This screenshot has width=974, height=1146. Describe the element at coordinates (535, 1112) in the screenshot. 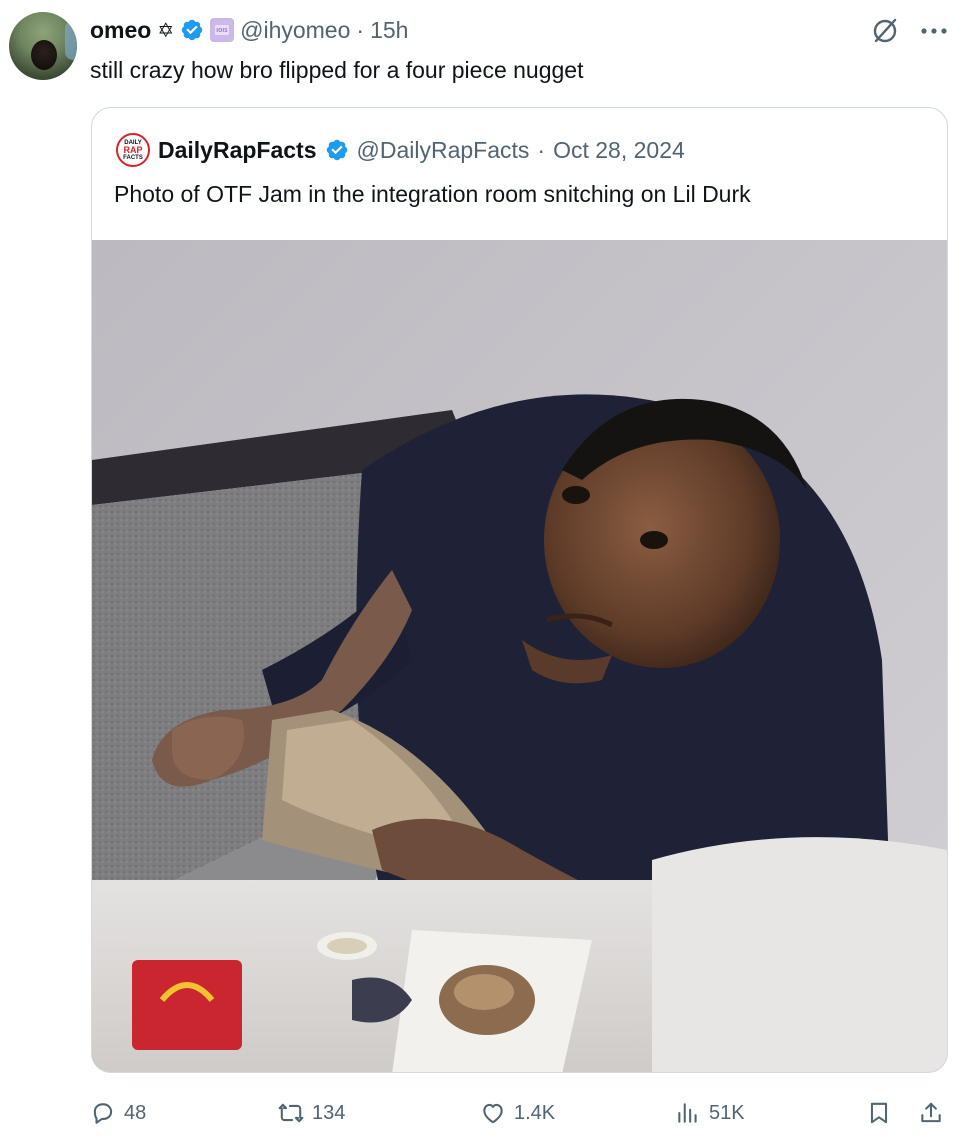

I see `like-count: 1.4K` at that location.